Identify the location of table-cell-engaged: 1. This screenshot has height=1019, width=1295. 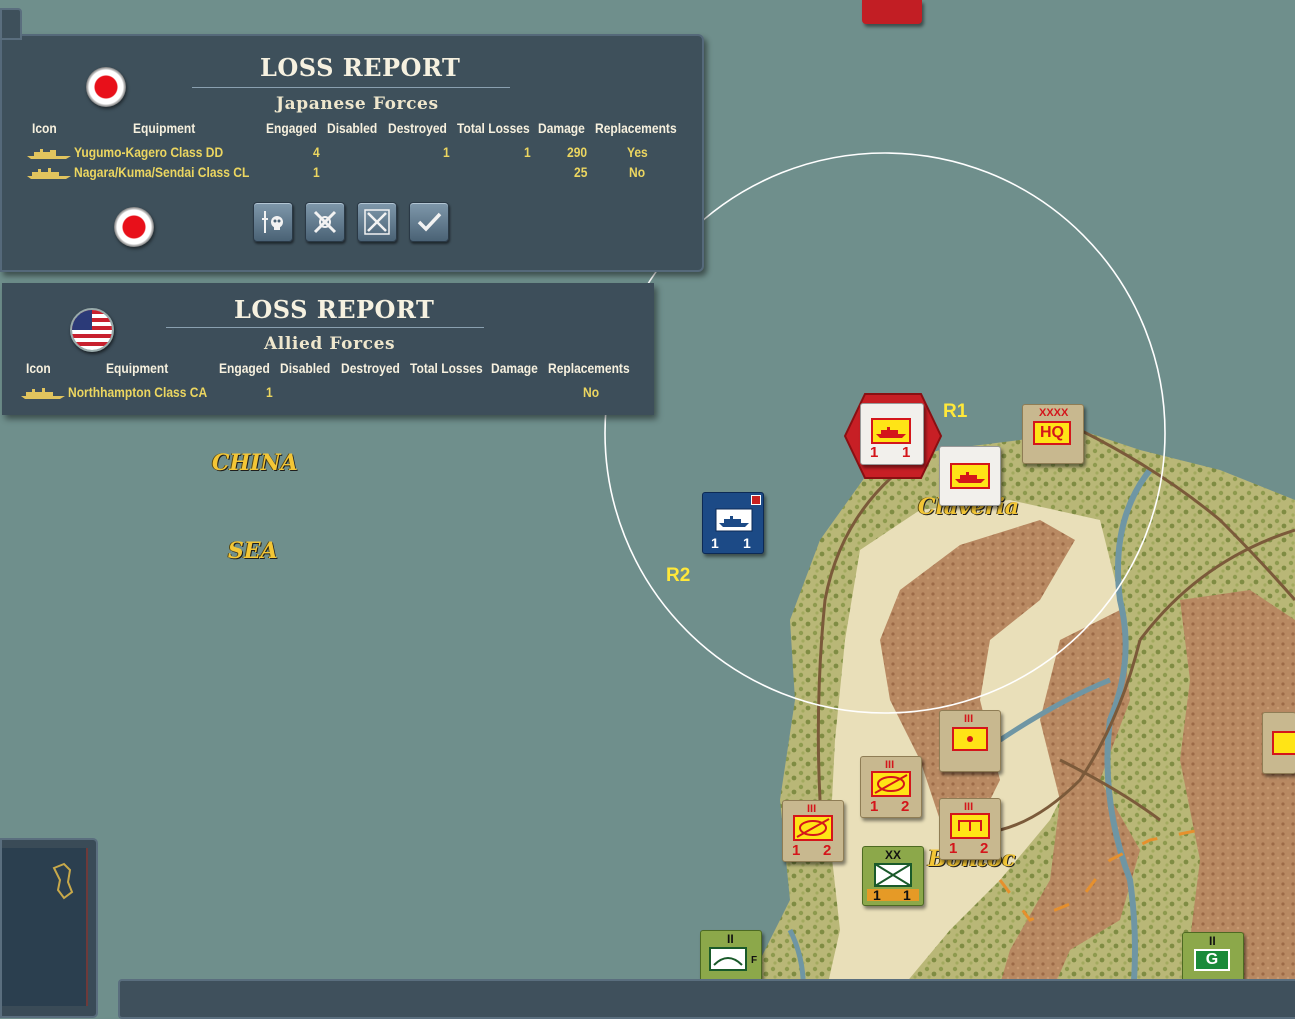
(316, 172).